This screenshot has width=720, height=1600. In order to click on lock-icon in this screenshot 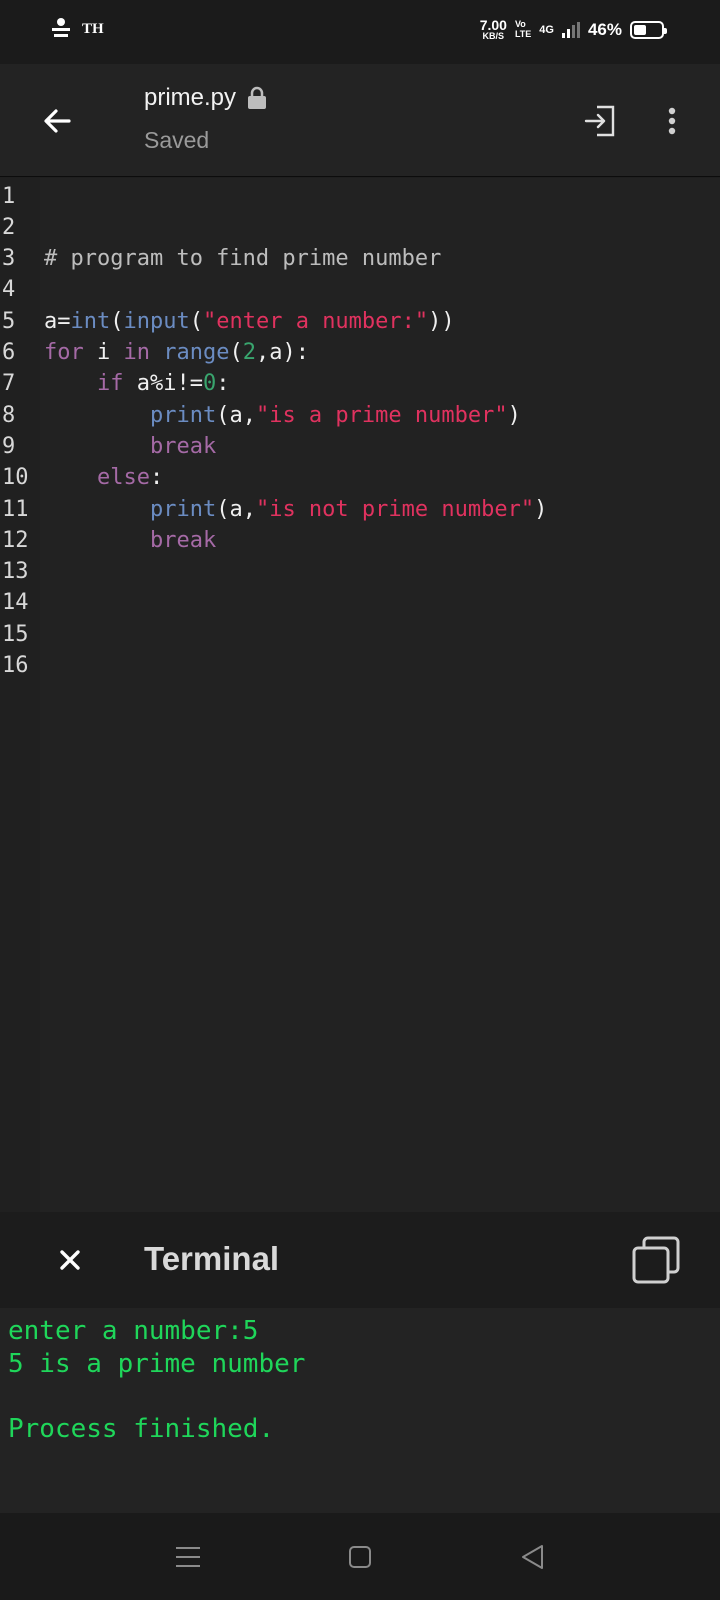, I will do `click(257, 97)`.